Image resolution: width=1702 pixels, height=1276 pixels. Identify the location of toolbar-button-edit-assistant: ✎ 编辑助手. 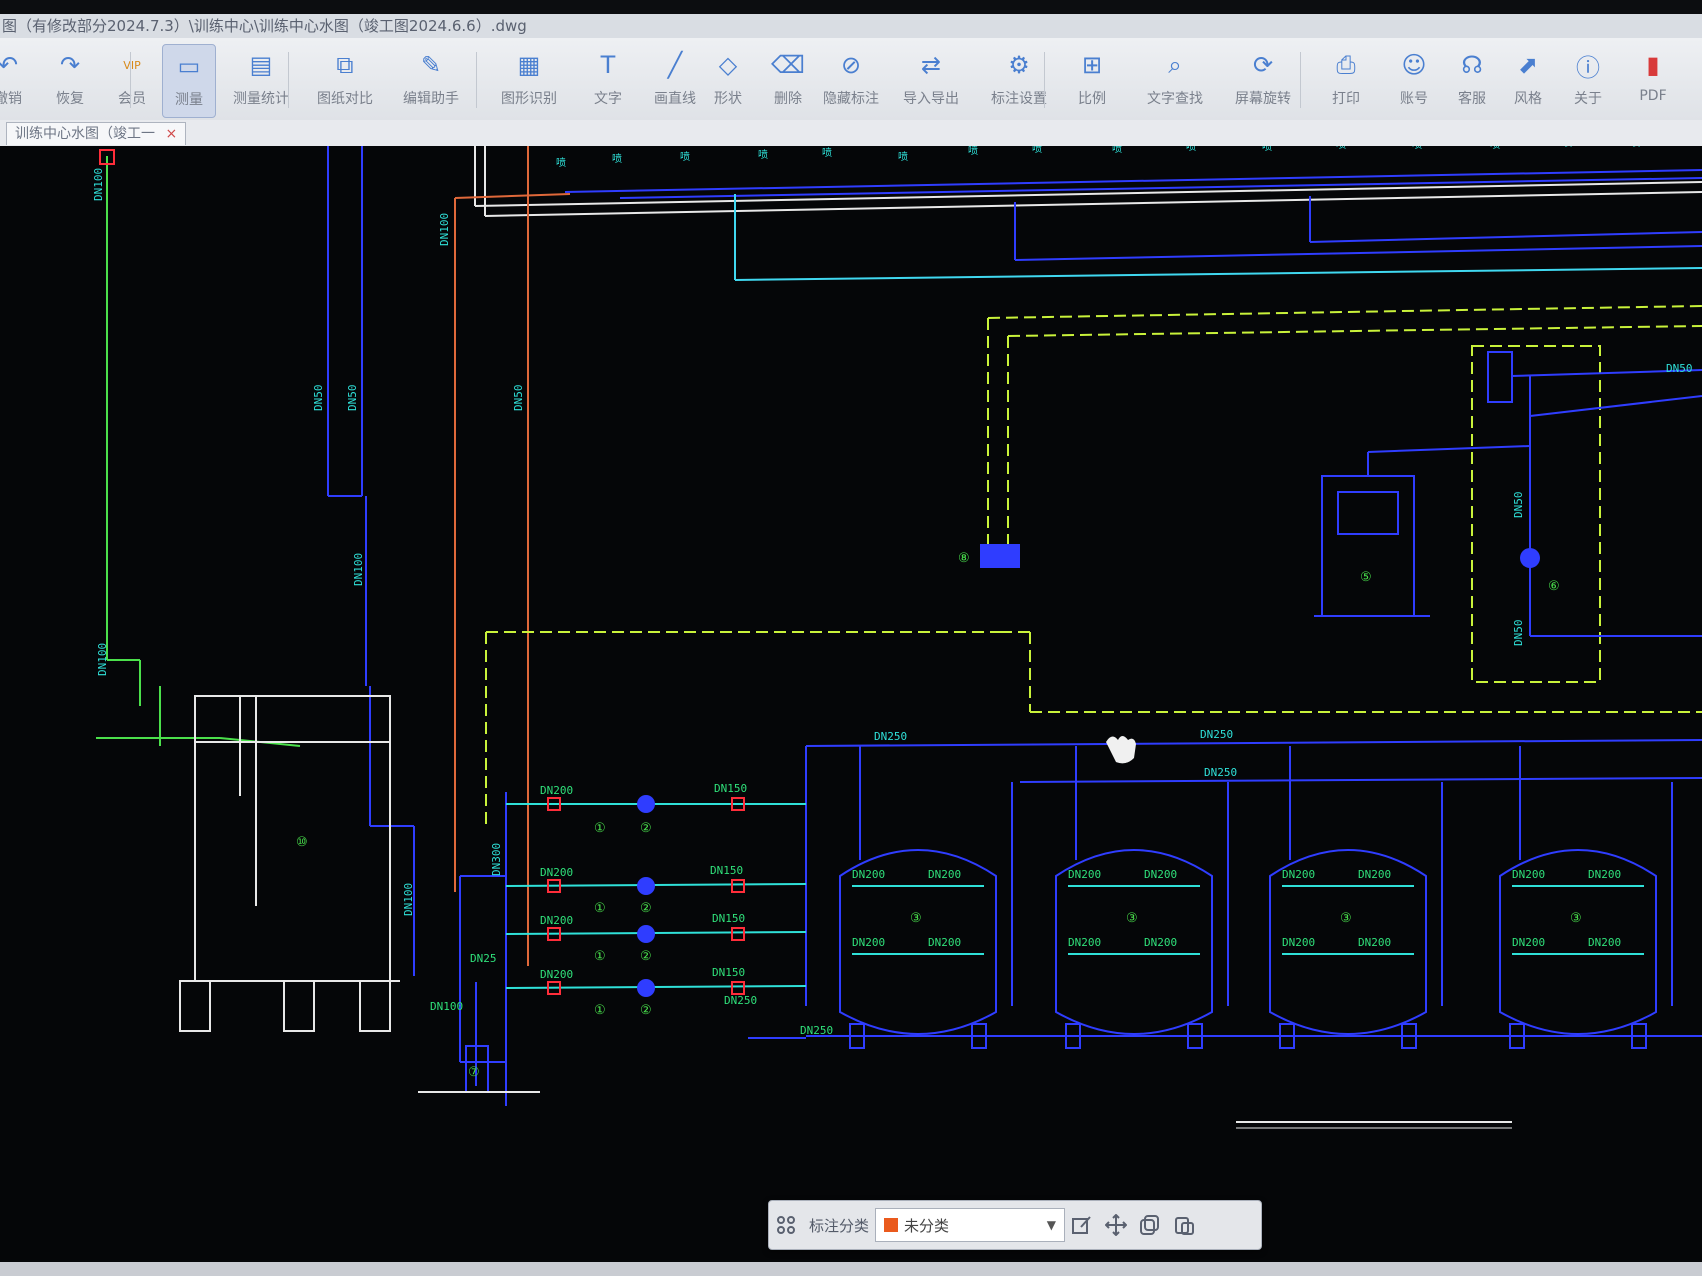
(431, 80).